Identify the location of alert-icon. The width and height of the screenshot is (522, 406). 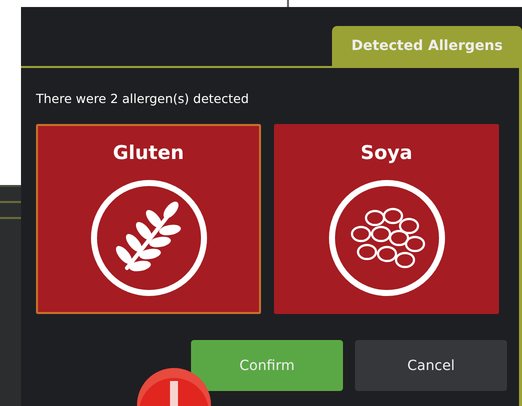
(174, 387).